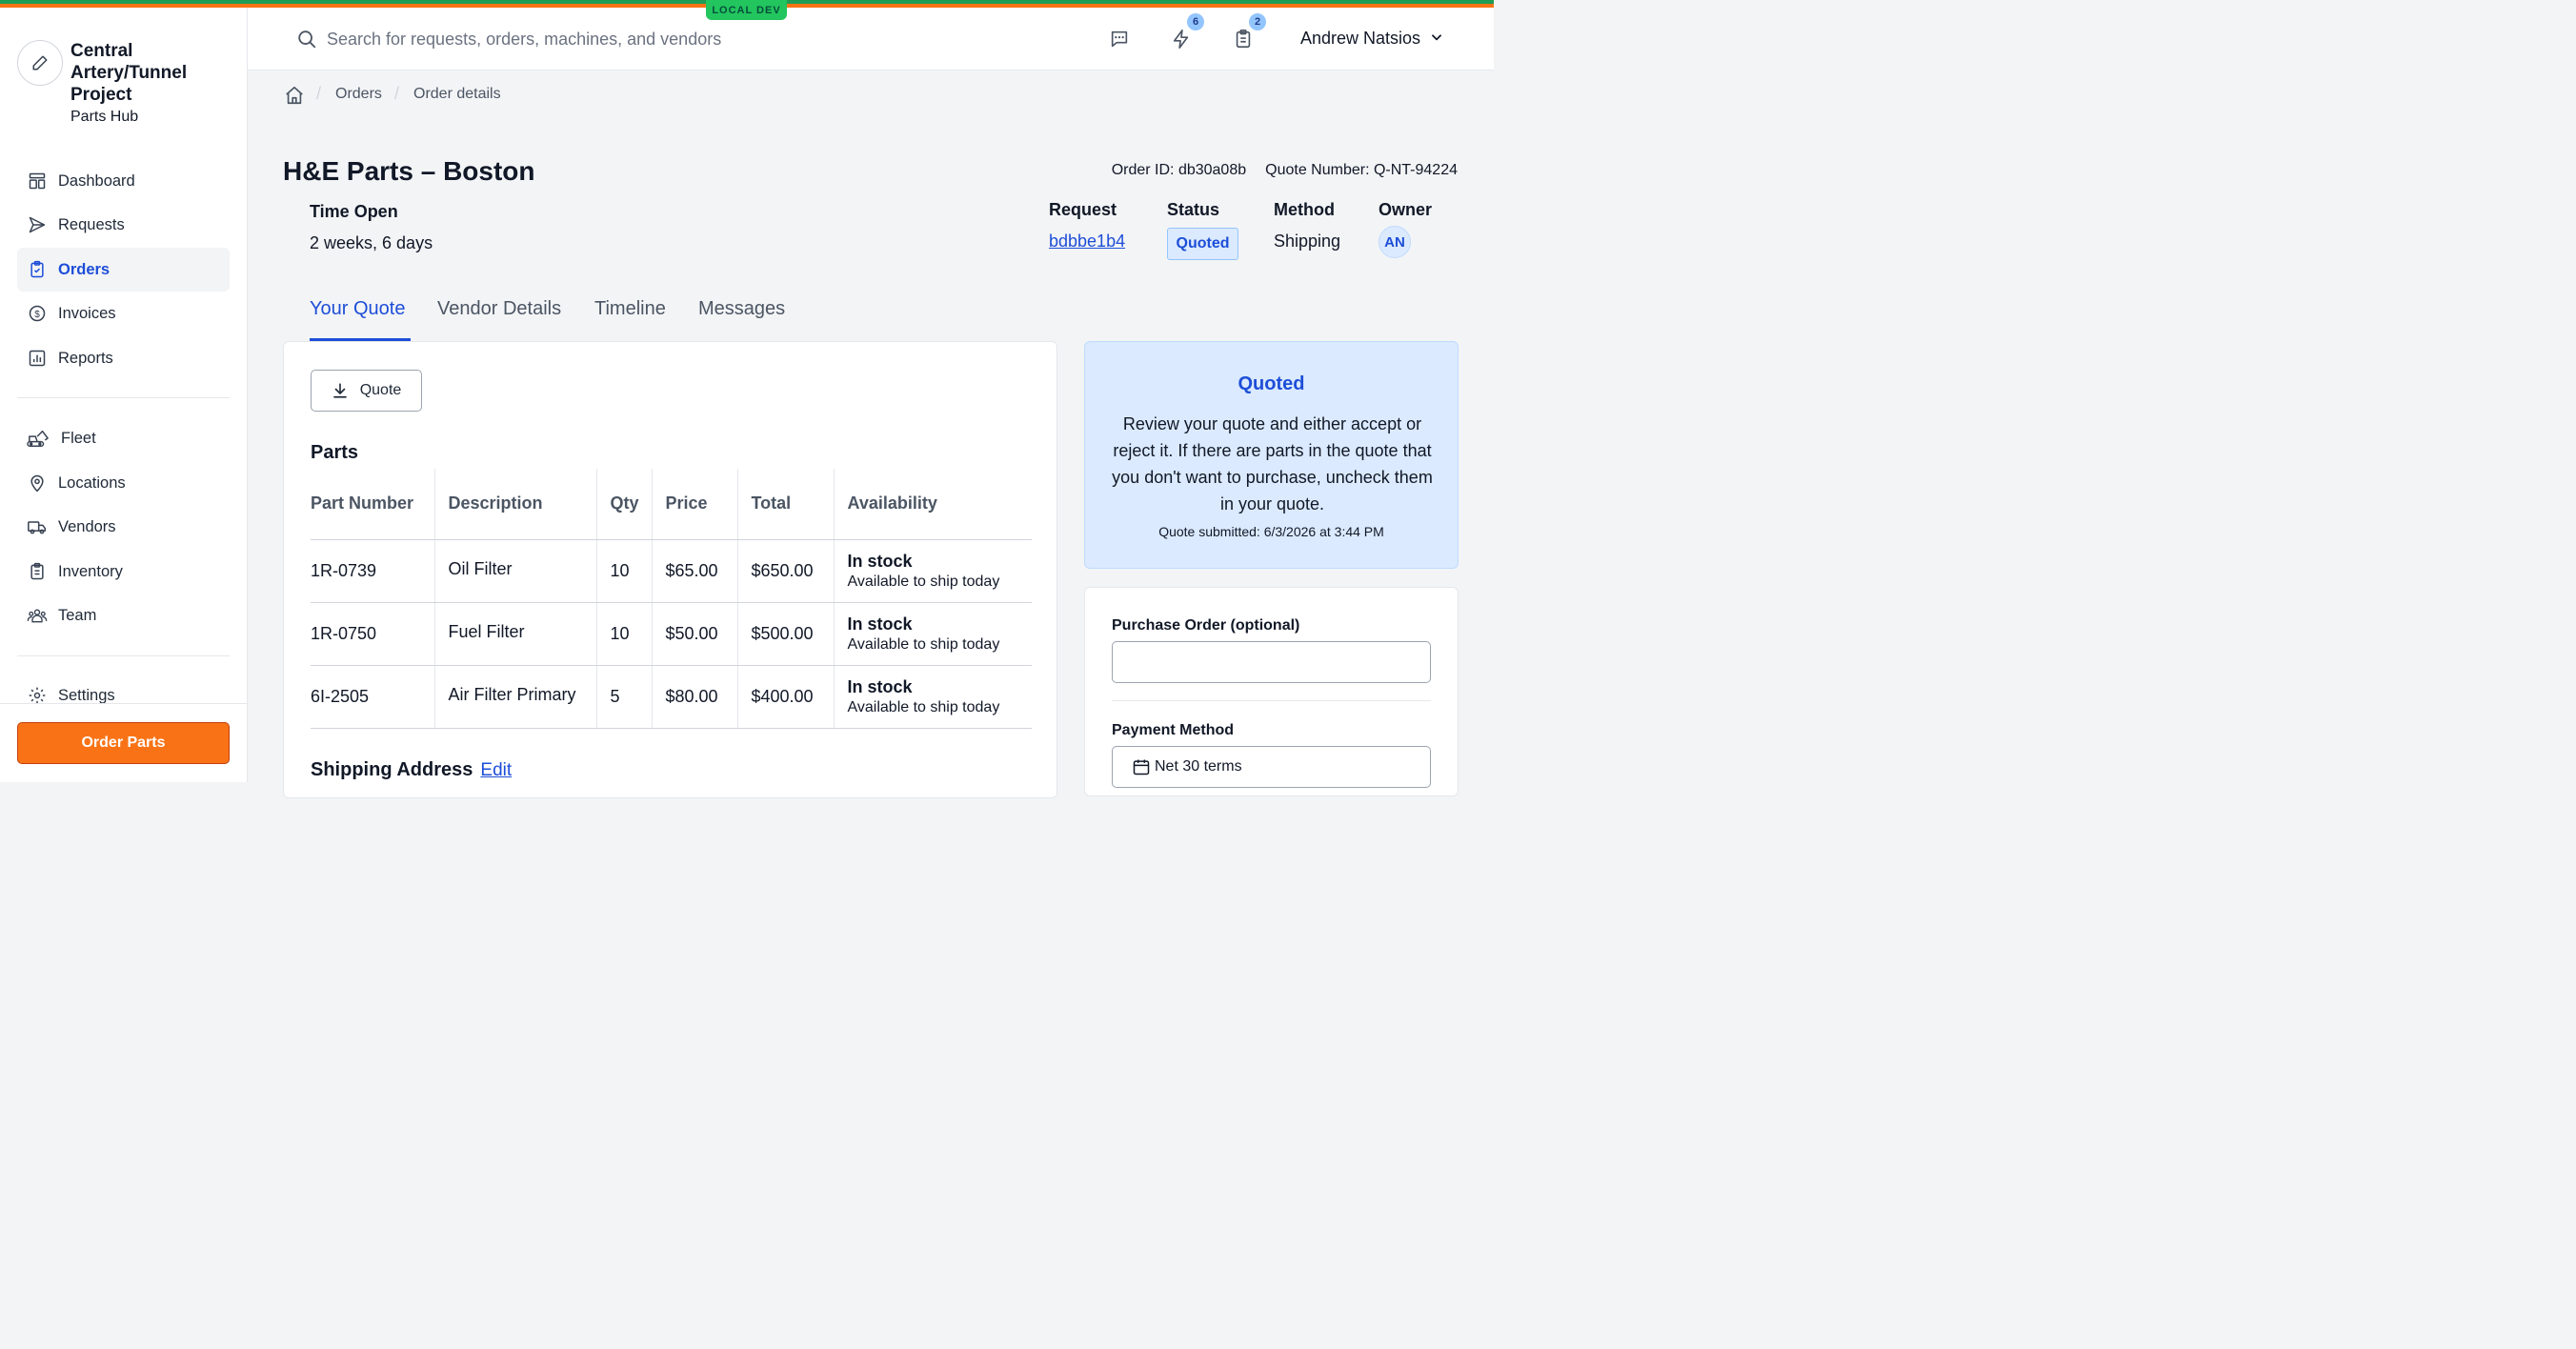  I want to click on time-open-value: 2 weeks, 6 days, so click(372, 242).